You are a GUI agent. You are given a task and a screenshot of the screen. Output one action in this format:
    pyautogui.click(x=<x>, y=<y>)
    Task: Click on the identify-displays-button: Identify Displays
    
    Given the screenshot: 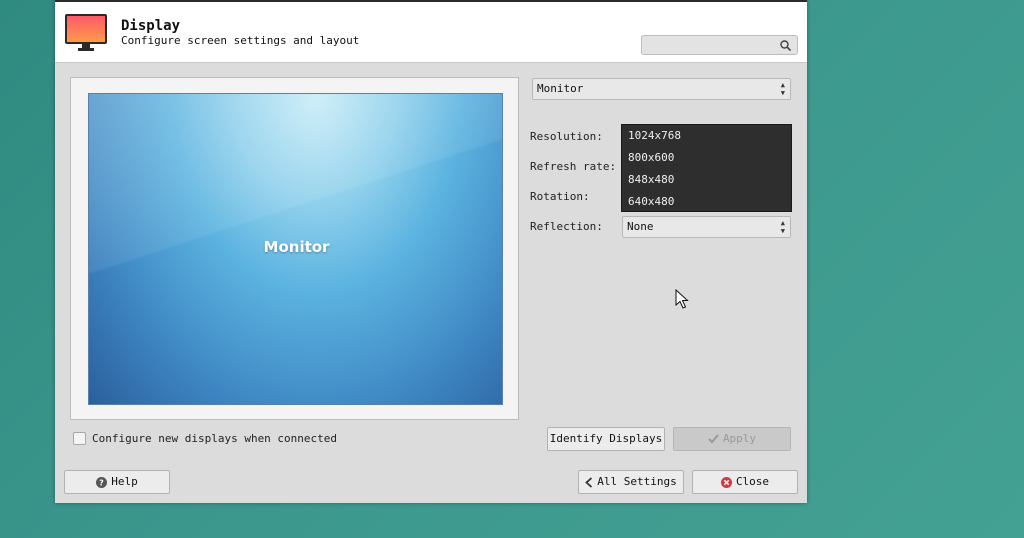 What is the action you would take?
    pyautogui.click(x=606, y=439)
    